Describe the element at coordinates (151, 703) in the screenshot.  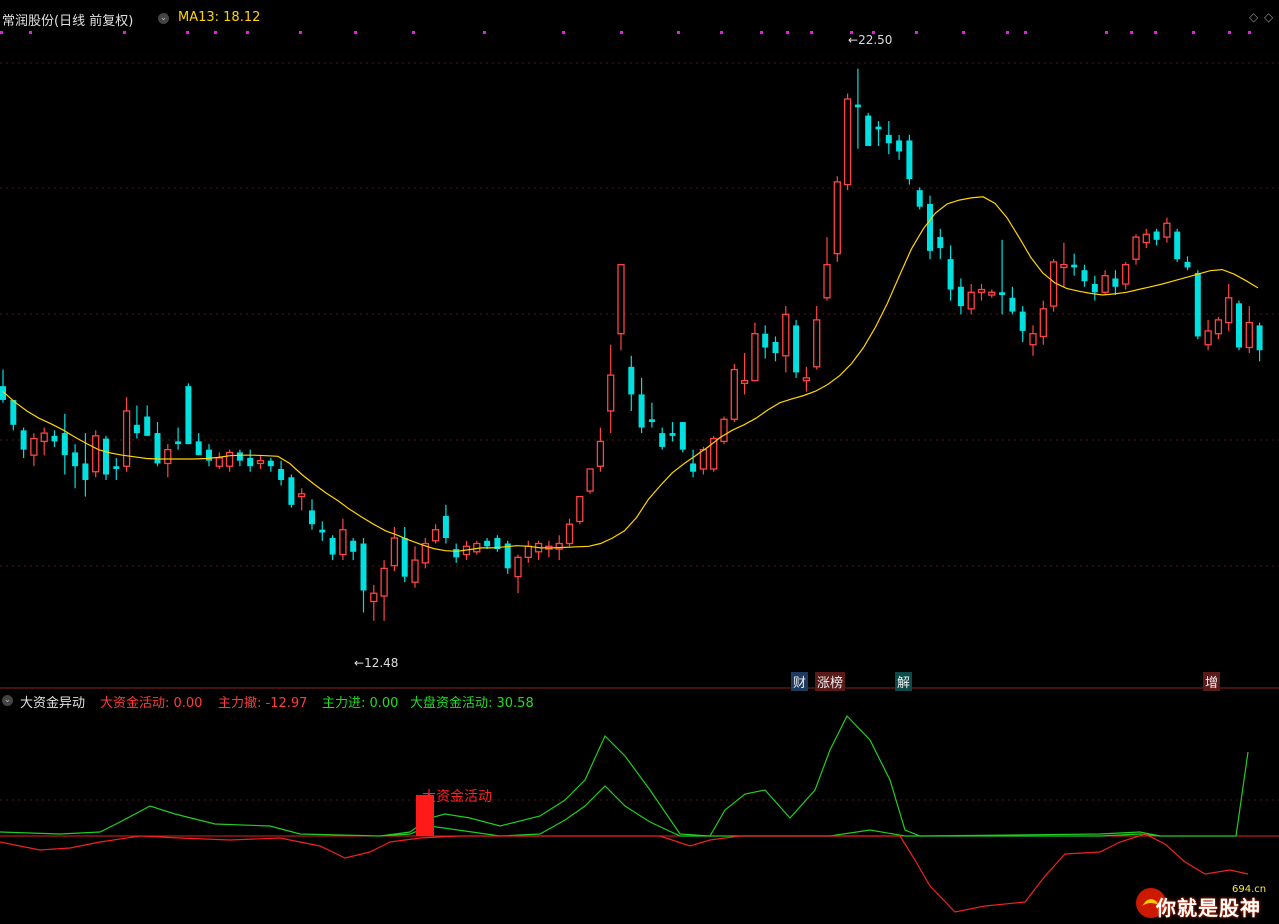
I see `big-flow-value: 大资金活动: 0.00` at that location.